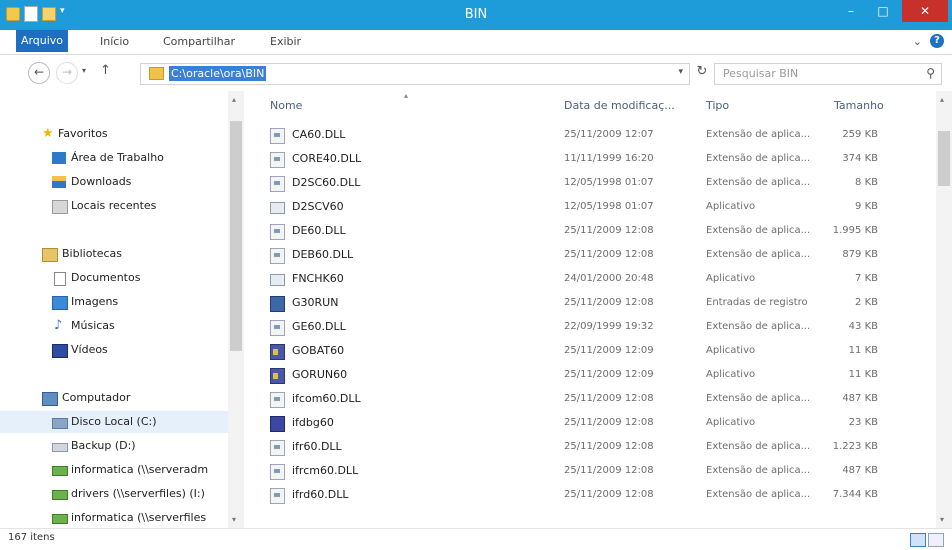 This screenshot has width=952, height=550. I want to click on nav-documents: Documentos, so click(114, 278).